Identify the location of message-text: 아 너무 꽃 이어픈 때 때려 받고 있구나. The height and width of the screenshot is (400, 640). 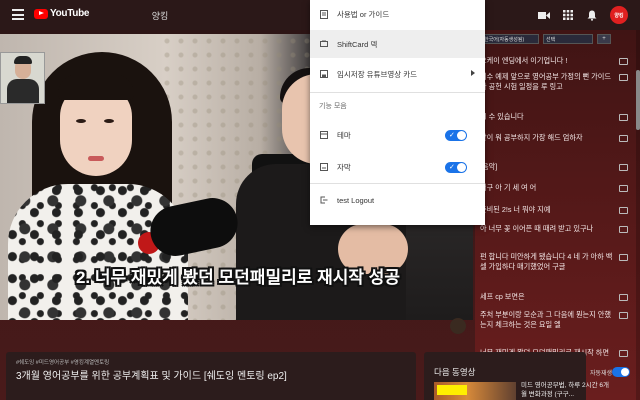
(537, 228).